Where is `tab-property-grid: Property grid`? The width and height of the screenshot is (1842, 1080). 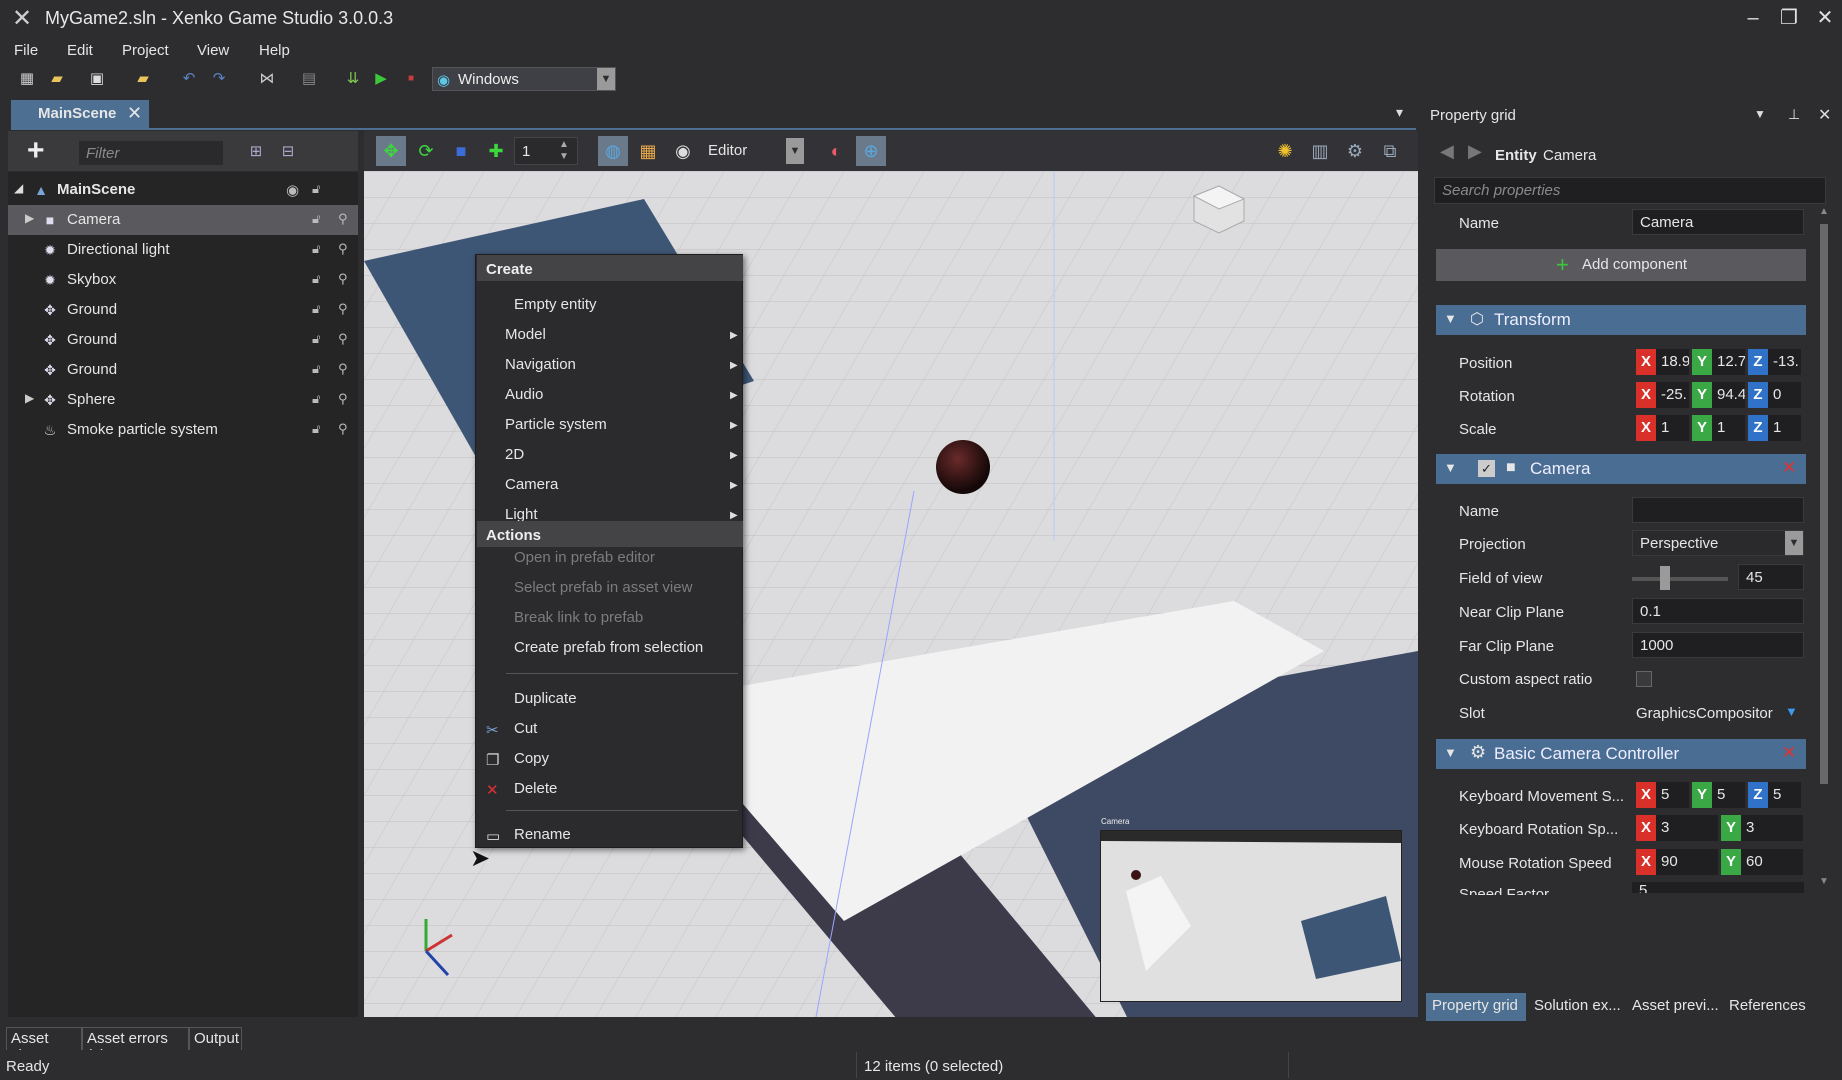 tab-property-grid: Property grid is located at coordinates (1475, 1005).